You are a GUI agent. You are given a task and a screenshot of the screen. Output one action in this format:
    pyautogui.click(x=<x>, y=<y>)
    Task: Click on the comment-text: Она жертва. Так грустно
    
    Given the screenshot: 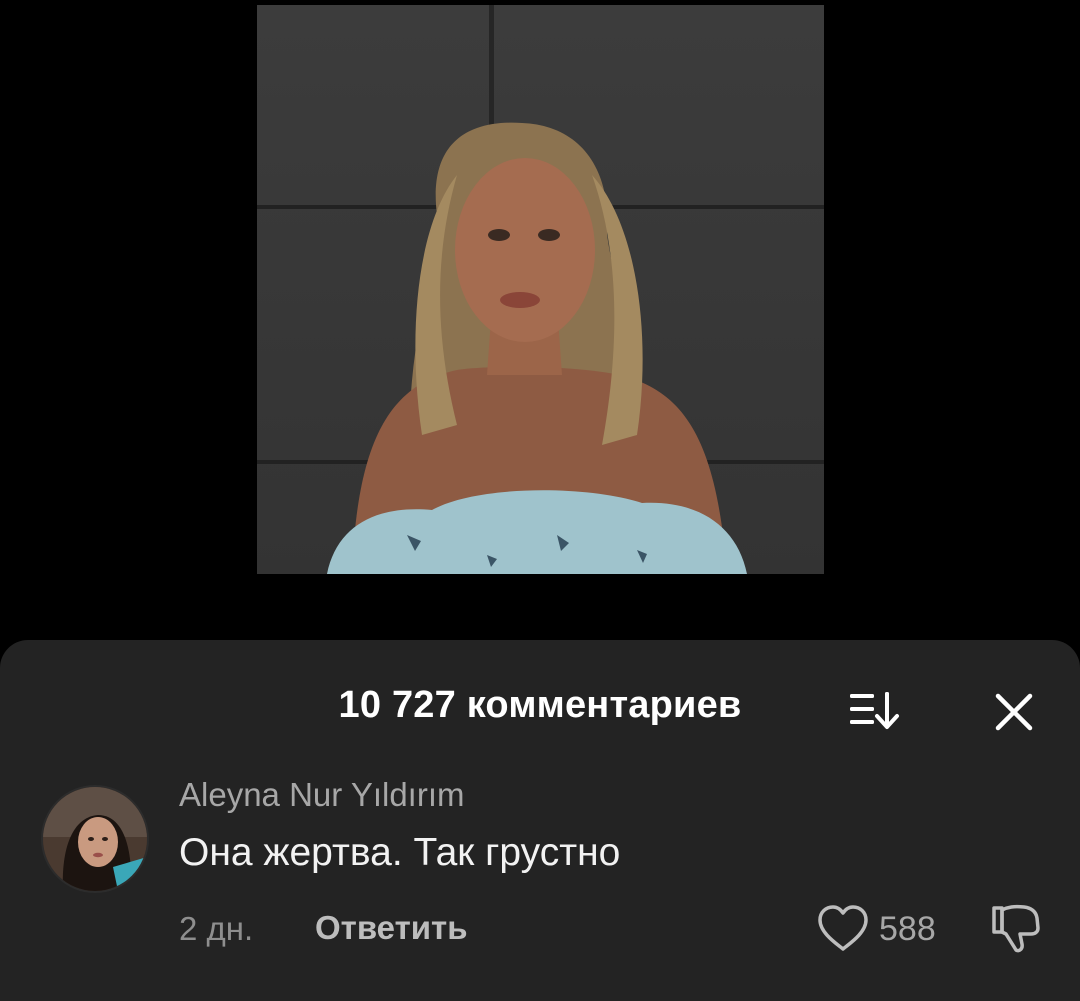 What is the action you would take?
    pyautogui.click(x=400, y=852)
    